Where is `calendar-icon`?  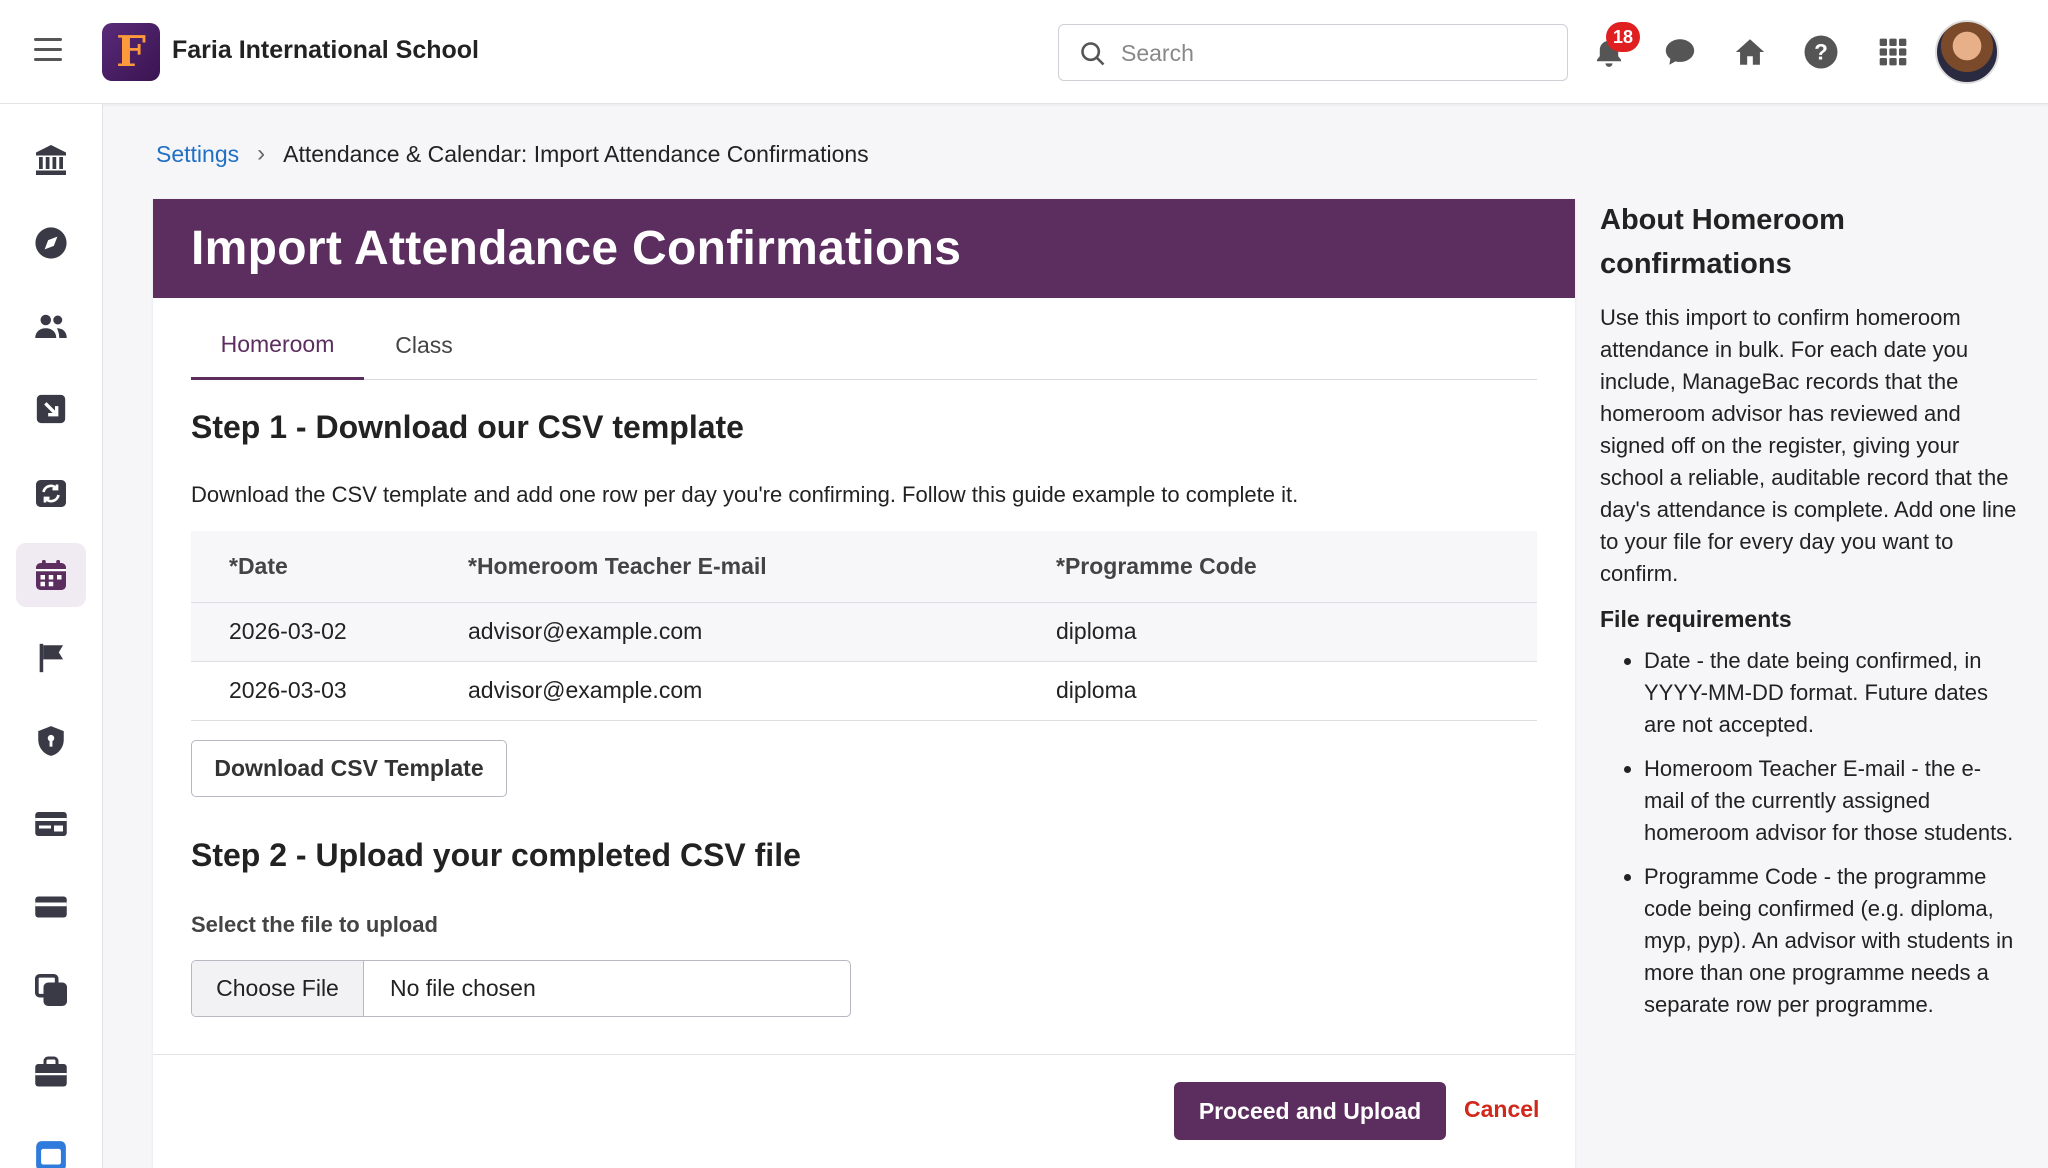 calendar-icon is located at coordinates (51, 575).